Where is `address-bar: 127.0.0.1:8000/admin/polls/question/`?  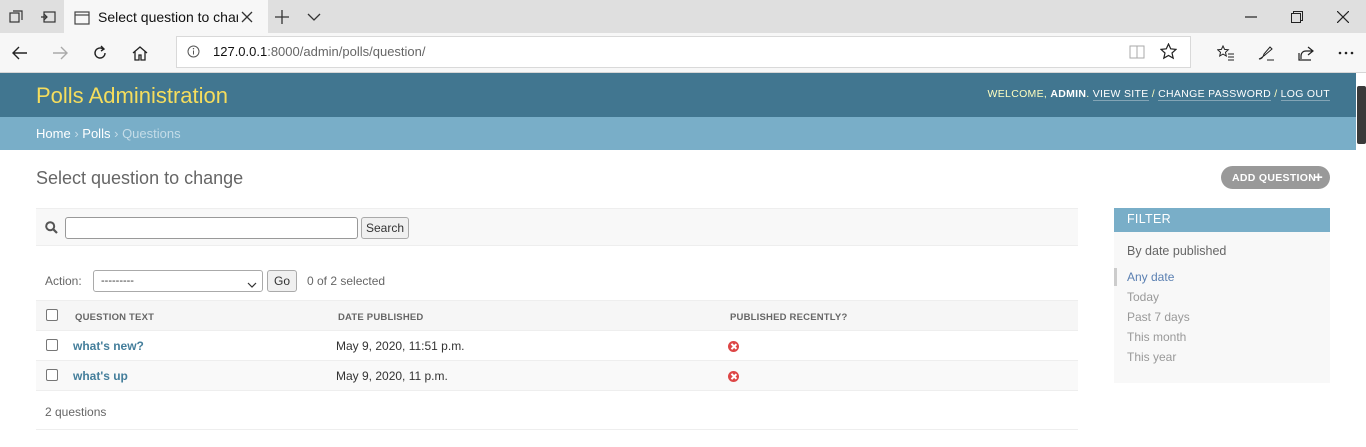
address-bar: 127.0.0.1:8000/admin/polls/question/ is located at coordinates (683, 52).